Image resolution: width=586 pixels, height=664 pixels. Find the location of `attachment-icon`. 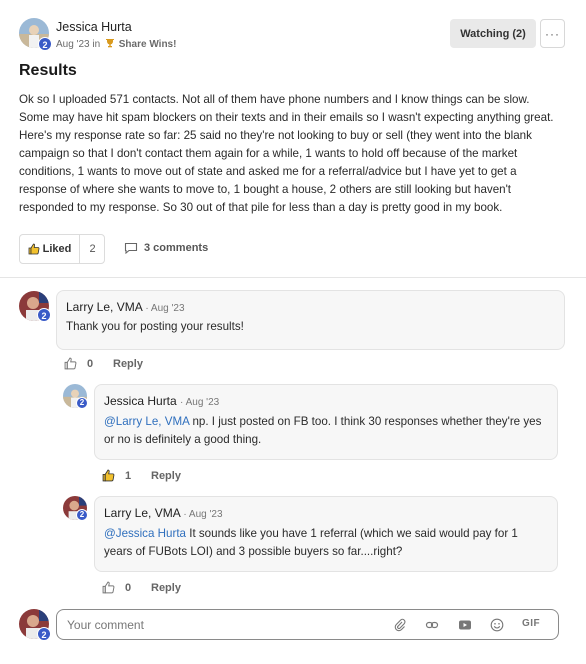

attachment-icon is located at coordinates (400, 625).